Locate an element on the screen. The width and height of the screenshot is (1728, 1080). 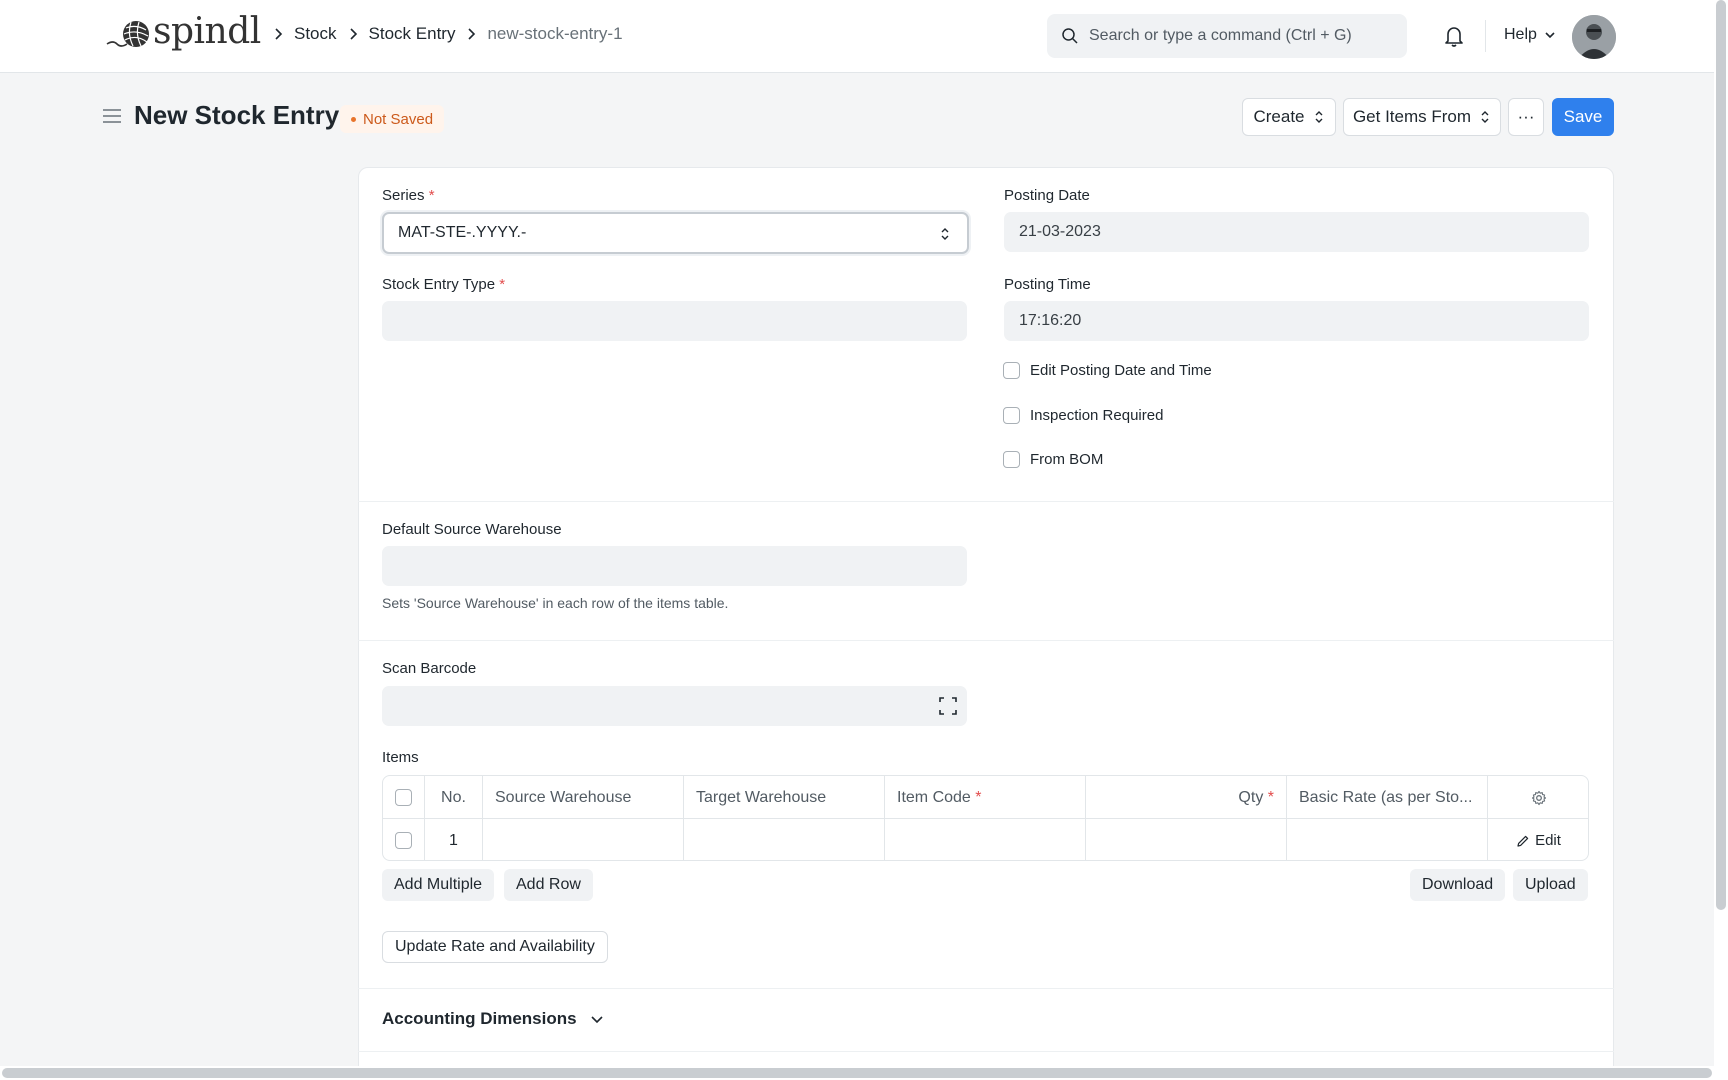
row-source-warehouse is located at coordinates (583, 839).